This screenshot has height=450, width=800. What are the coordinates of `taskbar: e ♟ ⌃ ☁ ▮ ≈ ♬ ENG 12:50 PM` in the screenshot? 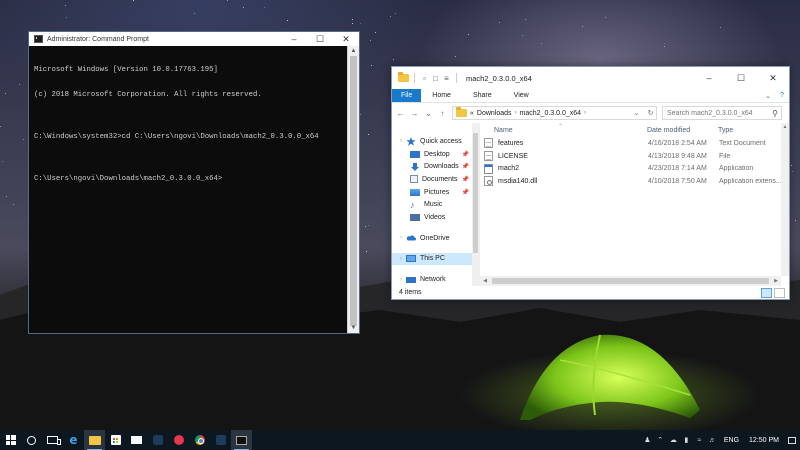 It's located at (400, 440).